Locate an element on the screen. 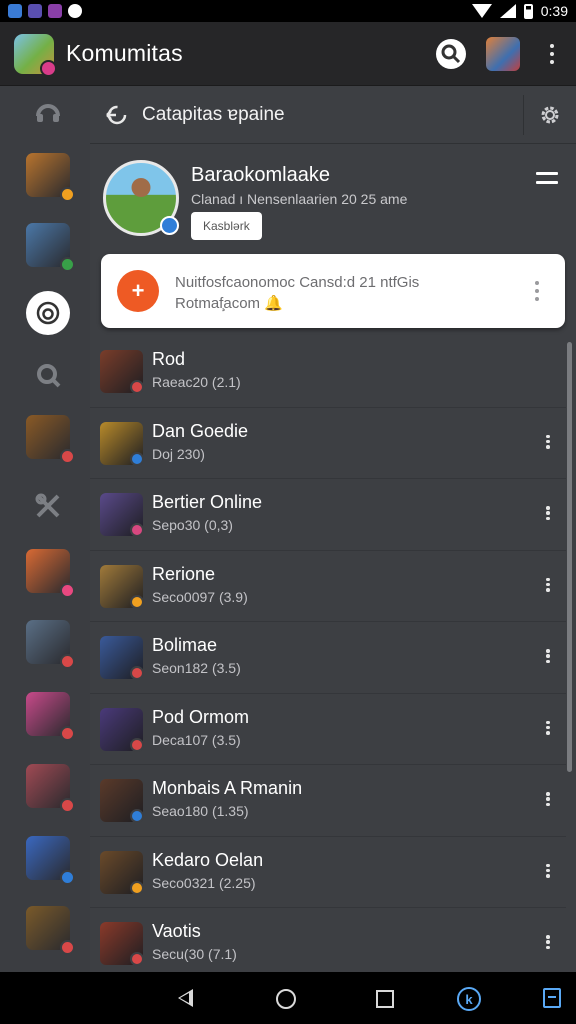  list-item: Bertier Online Sepo30 (0,3) is located at coordinates (328, 515).